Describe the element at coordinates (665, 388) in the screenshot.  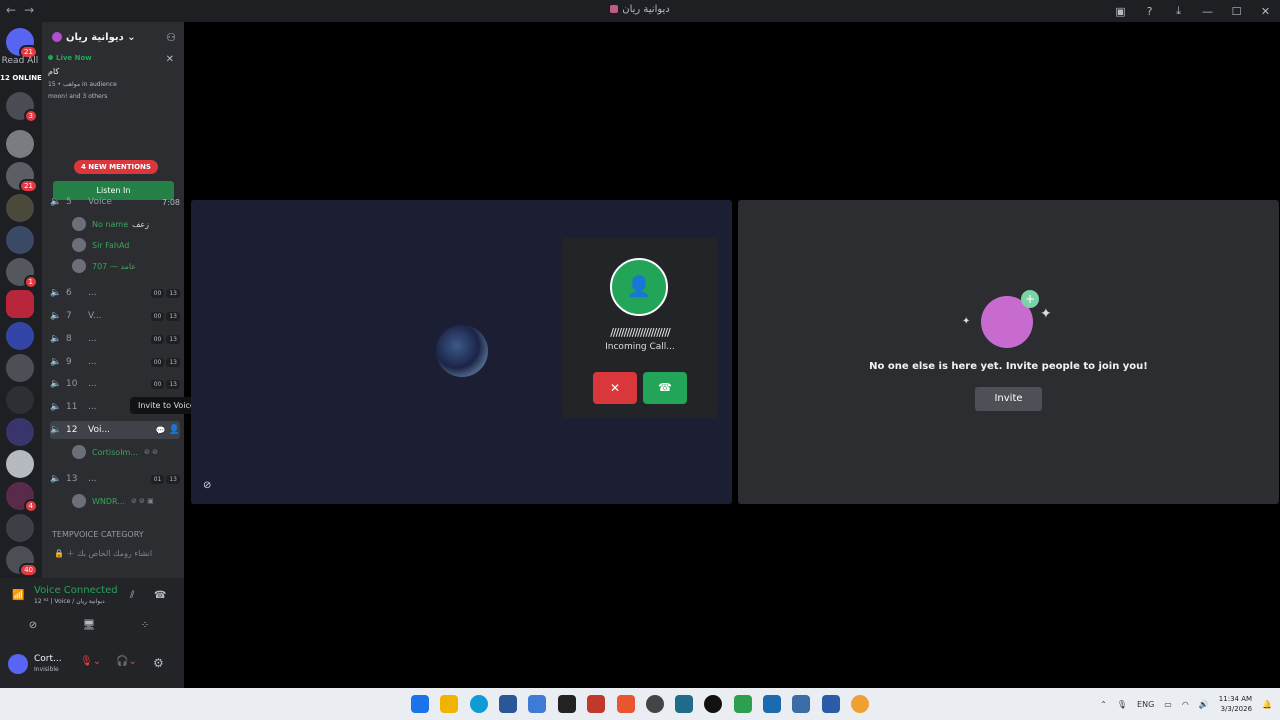
I see `accept-call-button: ☎` at that location.